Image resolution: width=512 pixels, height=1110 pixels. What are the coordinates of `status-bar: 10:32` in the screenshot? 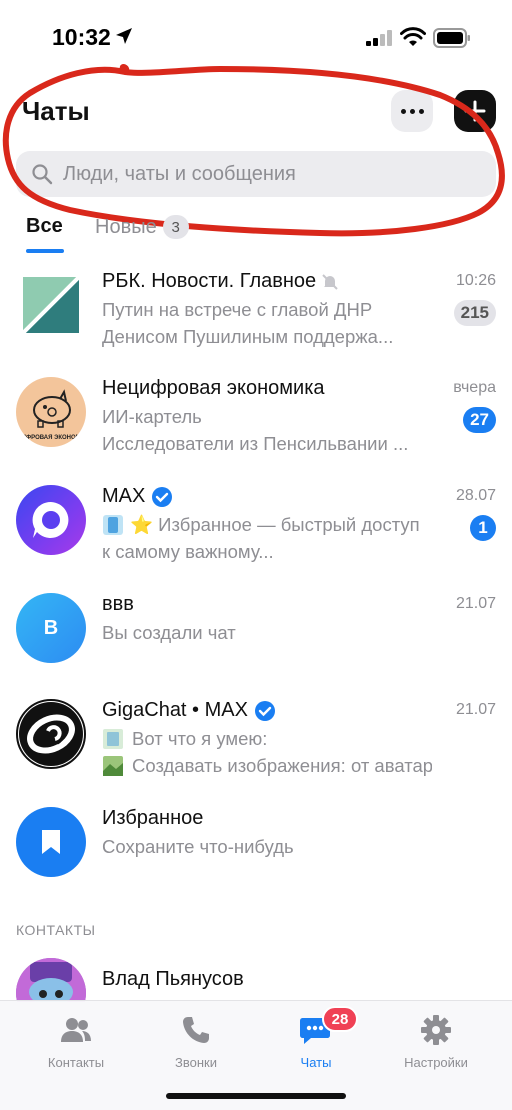 It's located at (256, 38).